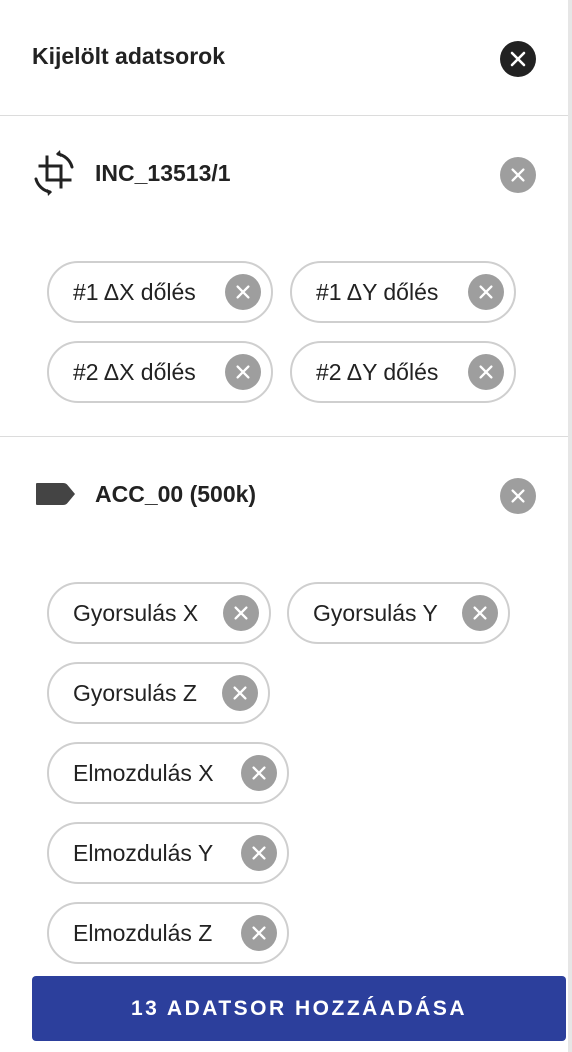 This screenshot has width=572, height=1052. Describe the element at coordinates (299, 1008) in the screenshot. I see `add-series-button: 13 ADATSOR HOZZÁADÁSA` at that location.